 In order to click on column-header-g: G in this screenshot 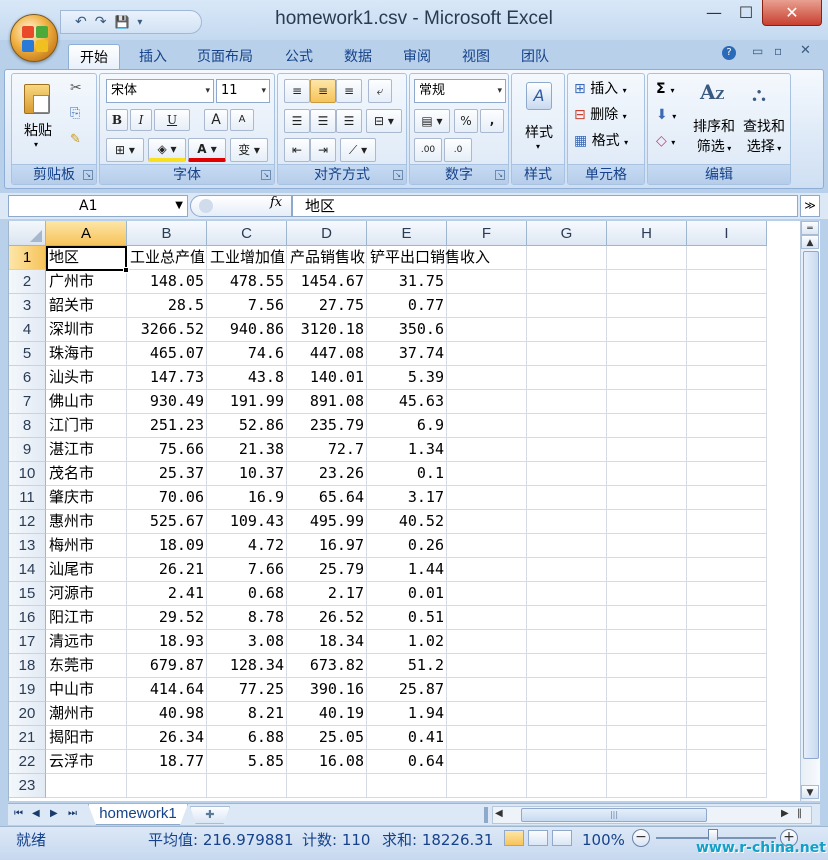, I will do `click(567, 233)`.